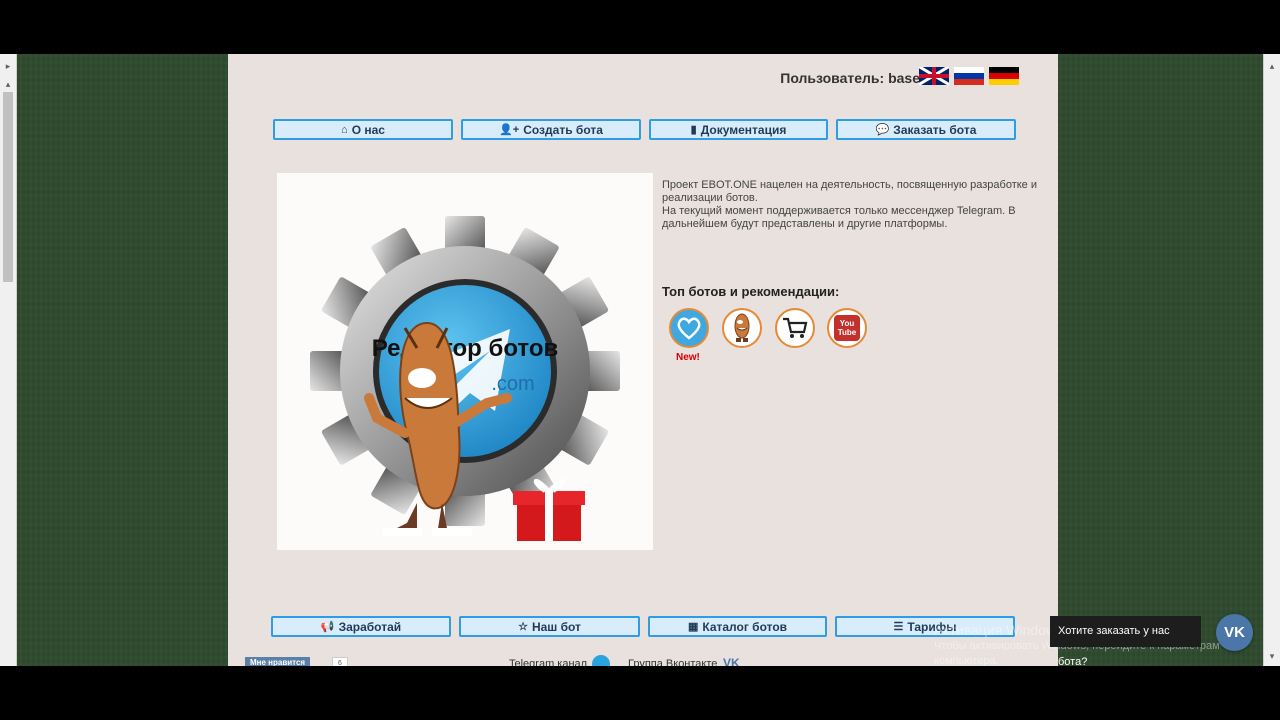  I want to click on user-label: Пользователь: base, so click(850, 78).